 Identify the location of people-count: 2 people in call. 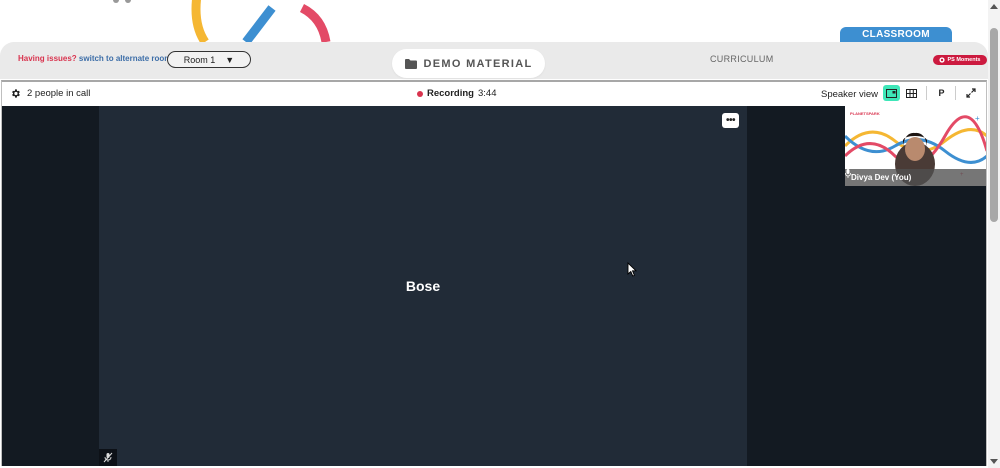
(50, 93).